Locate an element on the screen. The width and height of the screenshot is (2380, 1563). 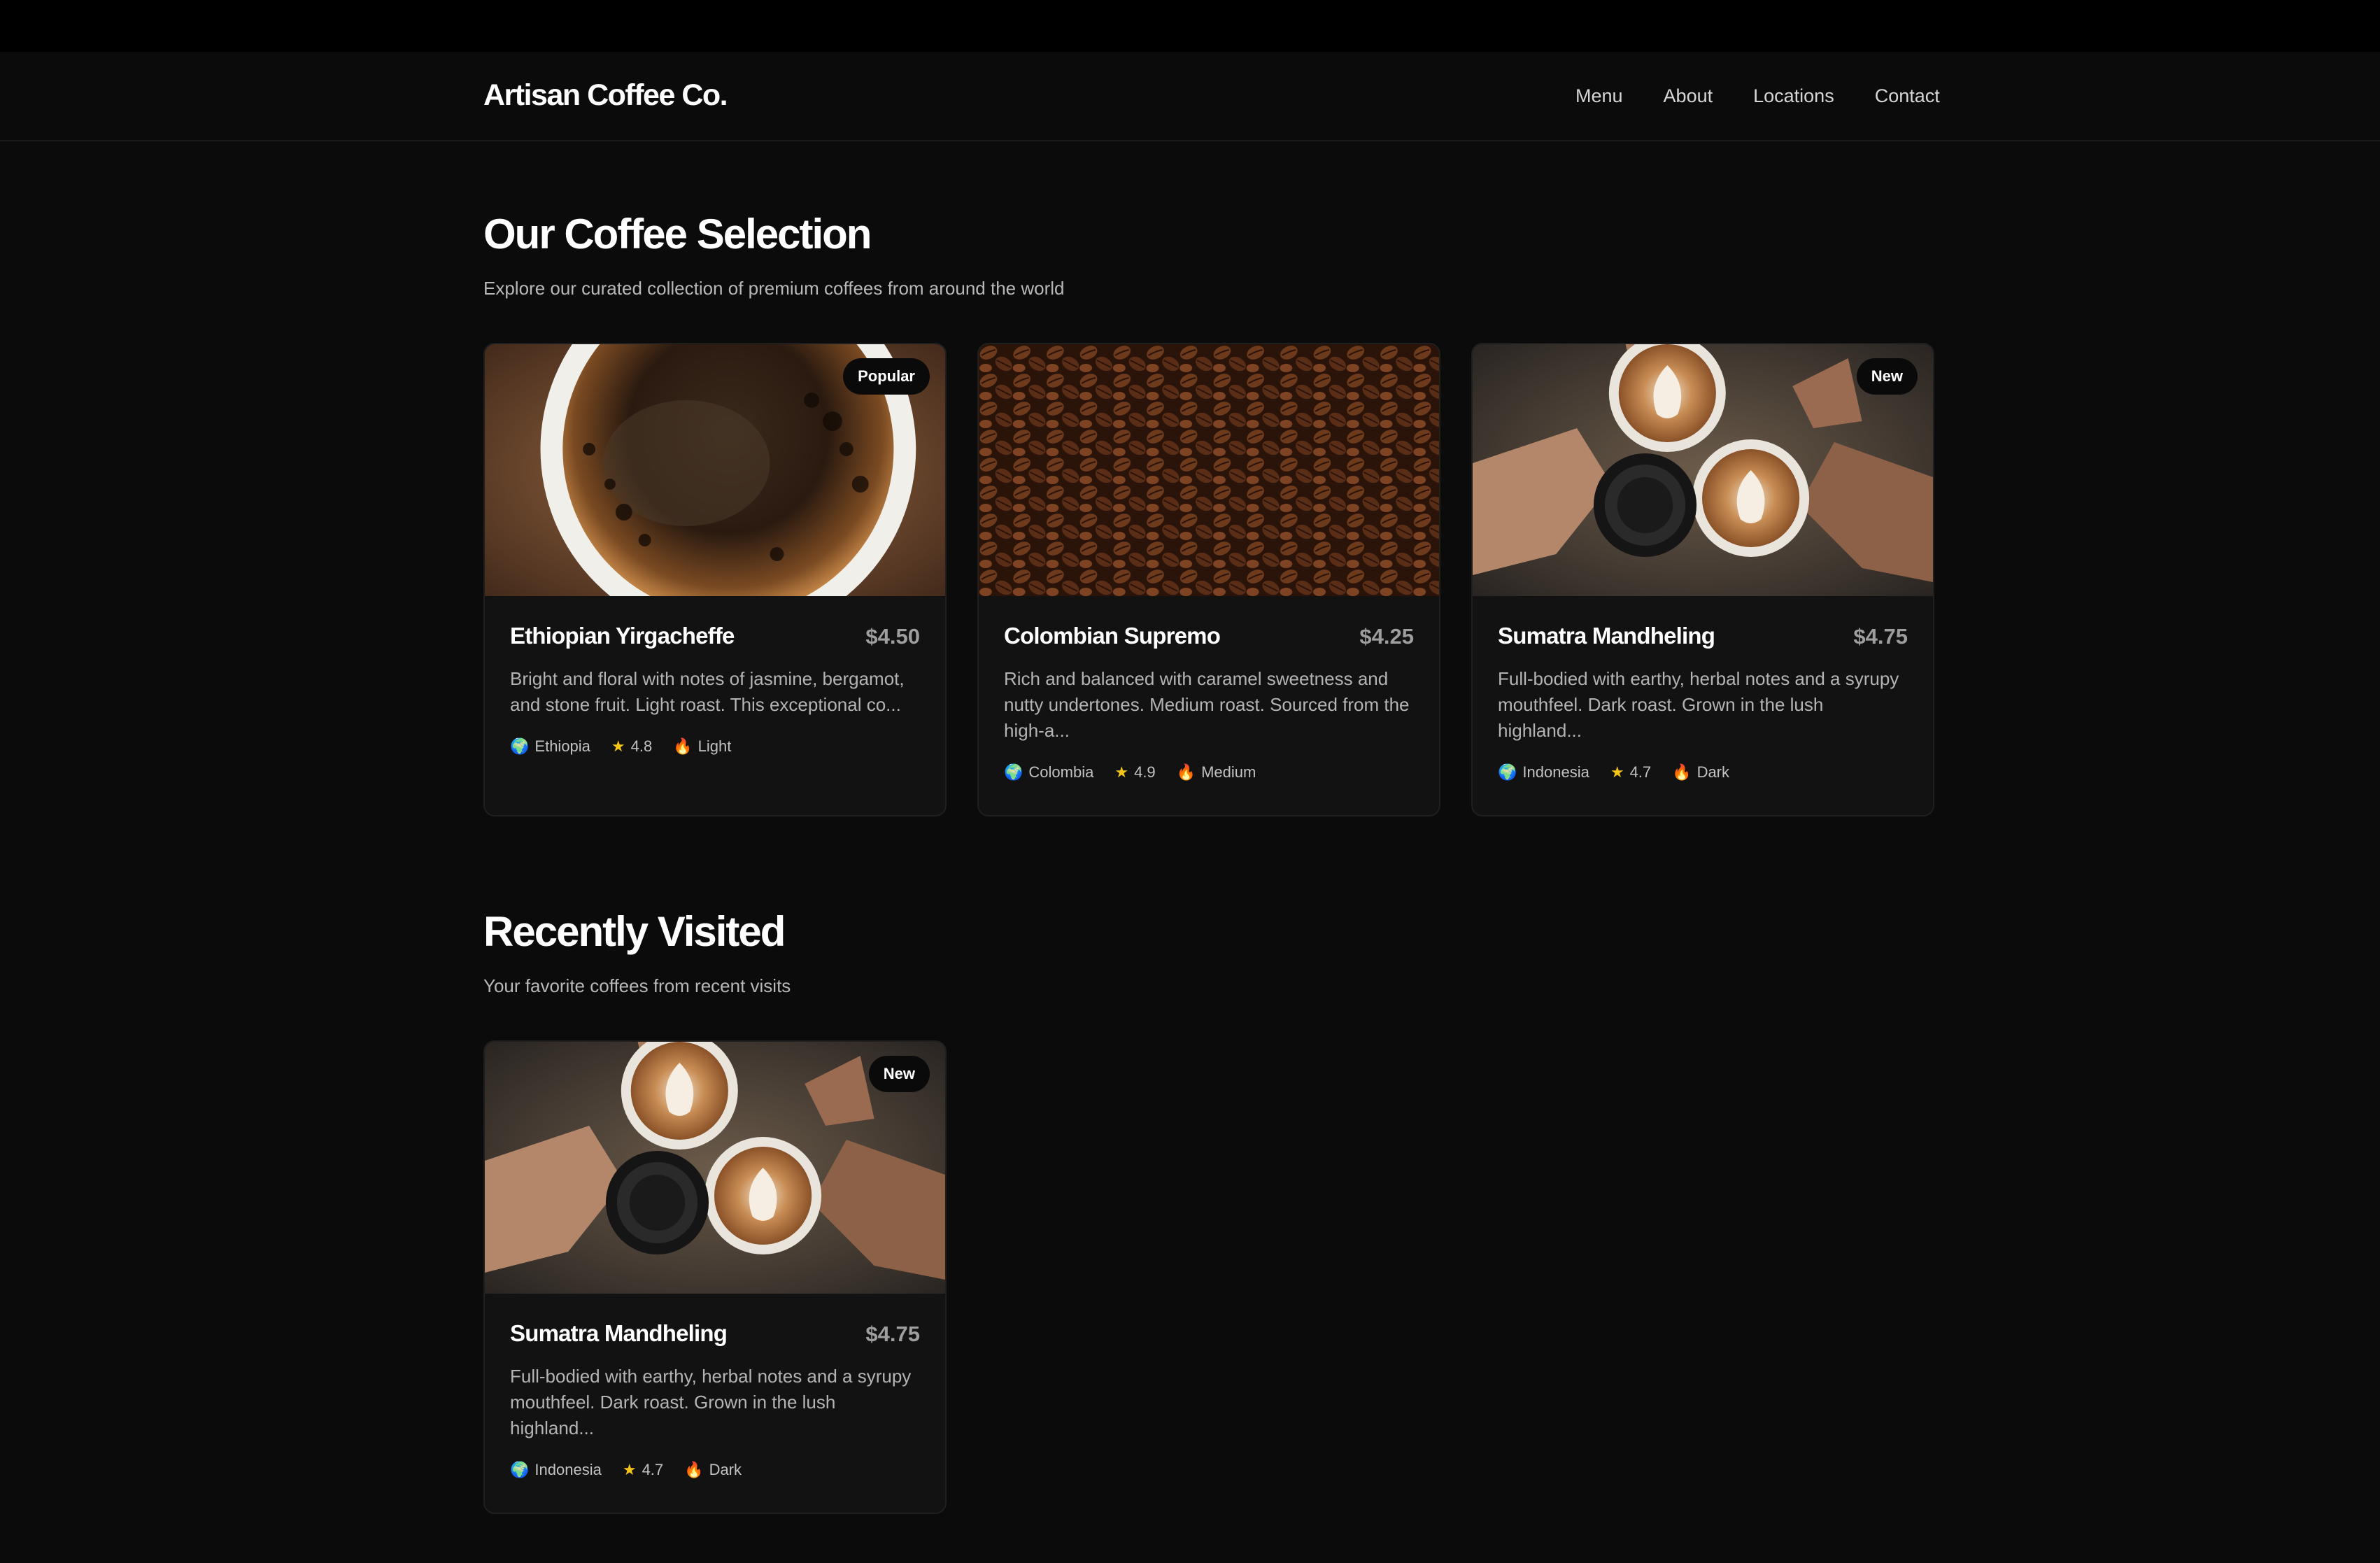
roast-meta: 🔥 Light is located at coordinates (702, 746).